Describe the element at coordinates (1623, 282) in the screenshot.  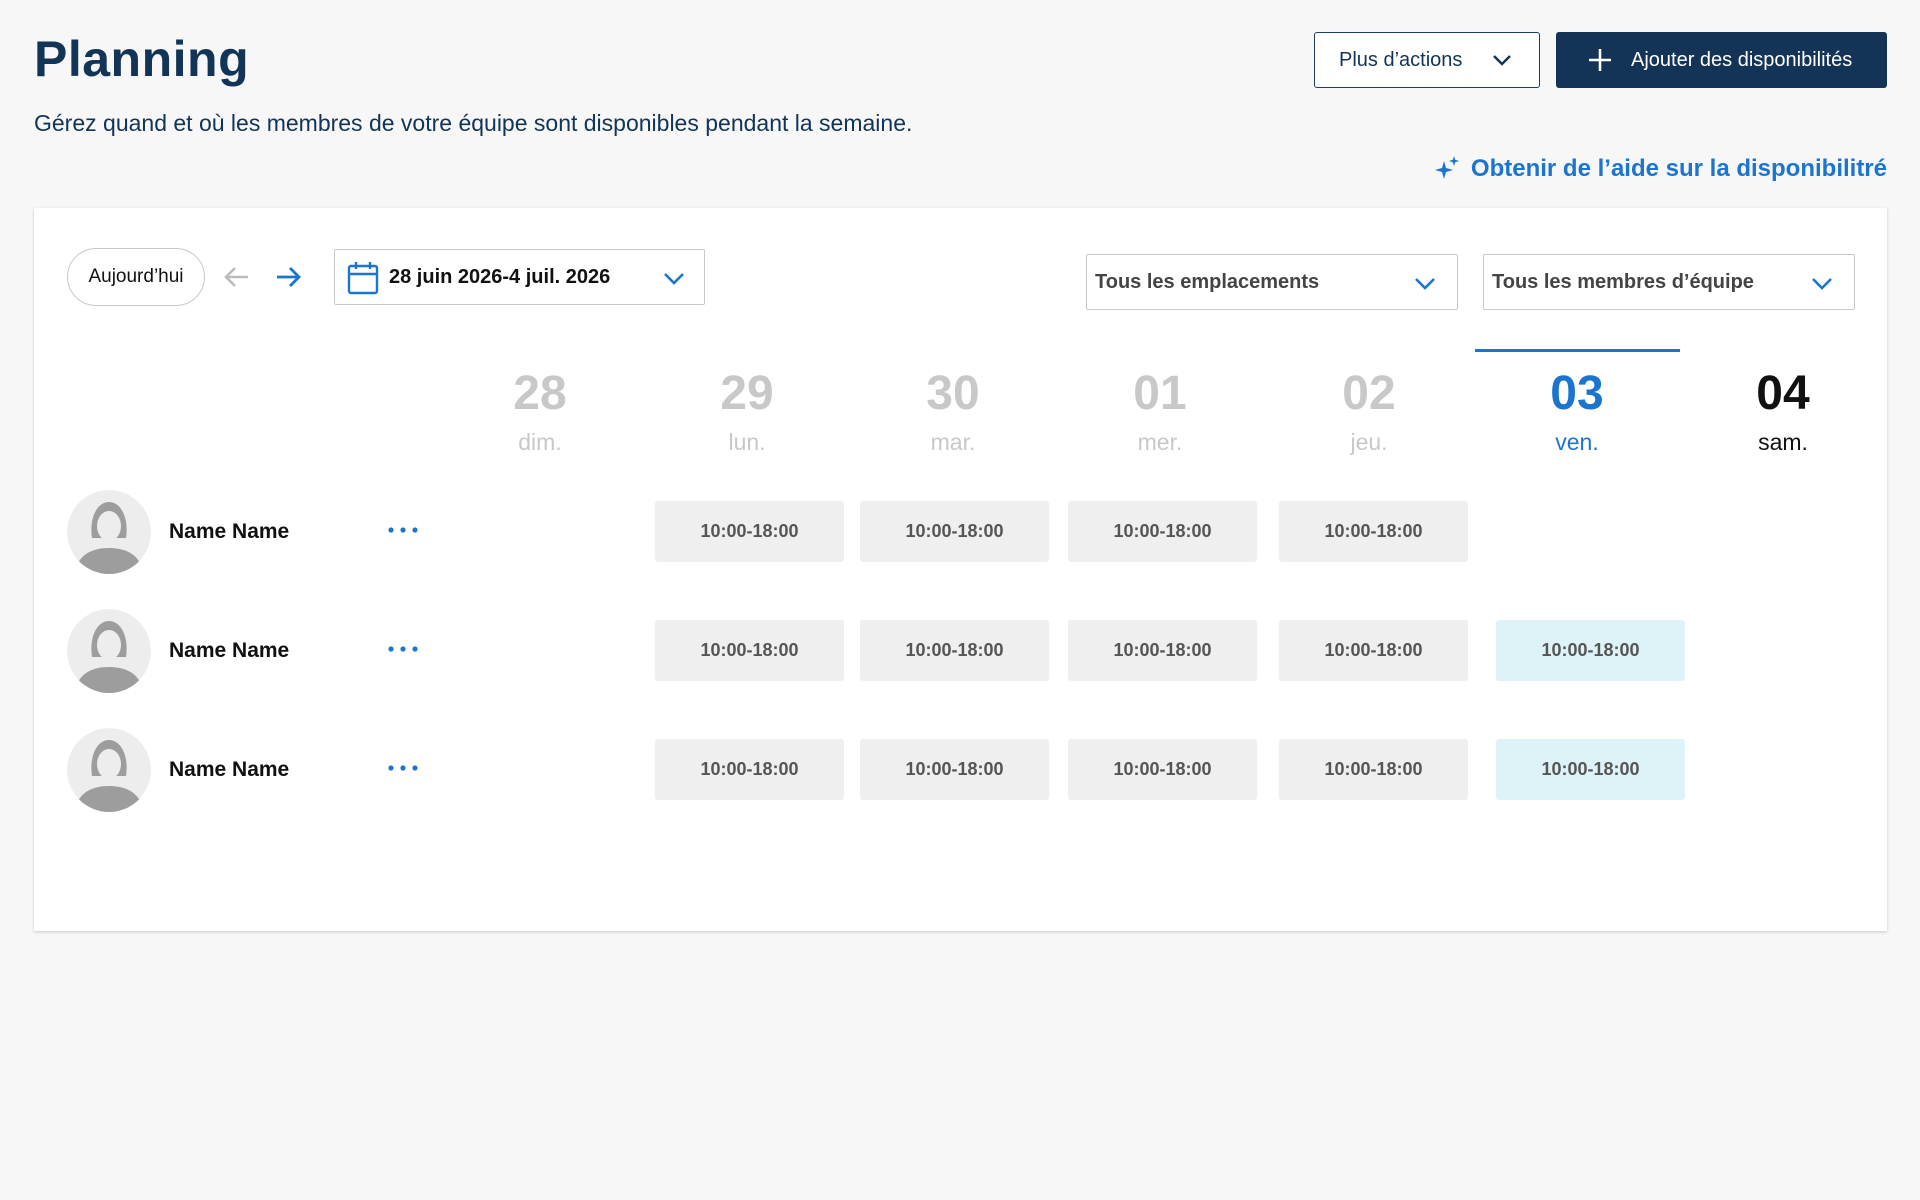
I see `team-filter-label: Tous les membres d’équipe` at that location.